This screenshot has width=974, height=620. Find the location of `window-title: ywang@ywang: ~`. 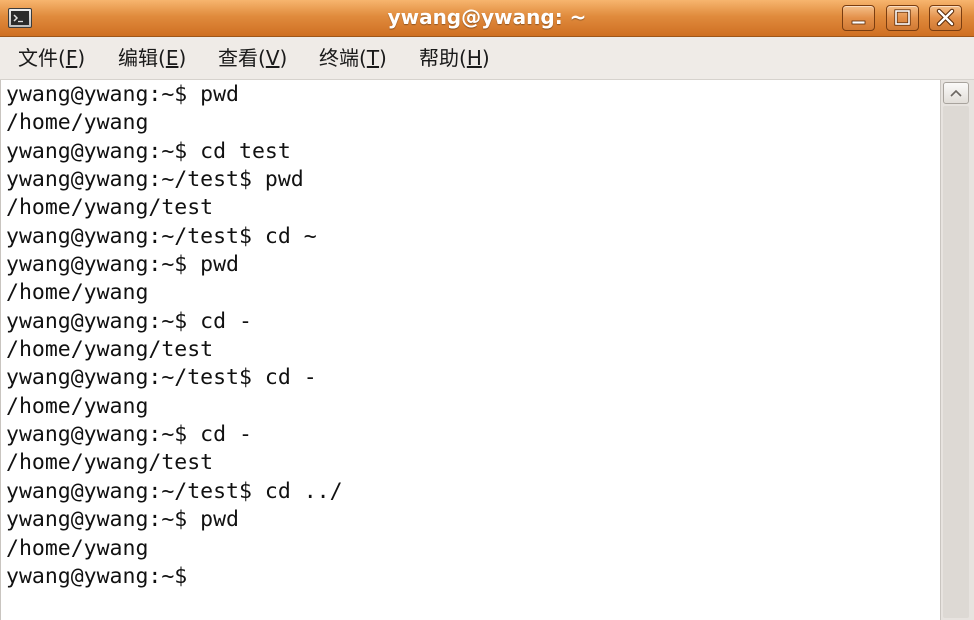

window-title: ywang@ywang: ~ is located at coordinates (487, 17).